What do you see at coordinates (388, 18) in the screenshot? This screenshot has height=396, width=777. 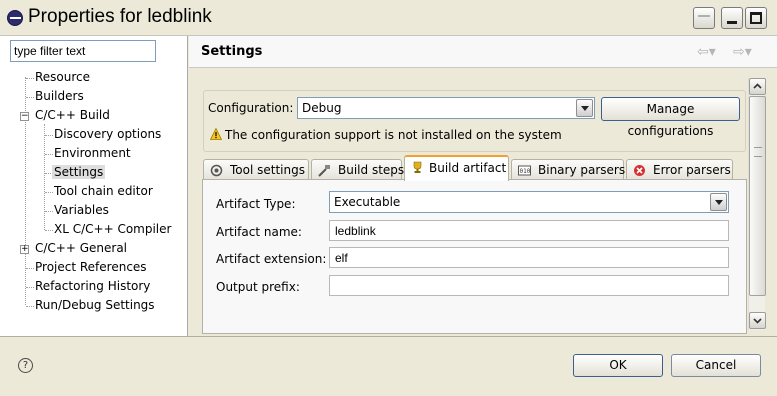 I see `title-bar: Properties for ledblink` at bounding box center [388, 18].